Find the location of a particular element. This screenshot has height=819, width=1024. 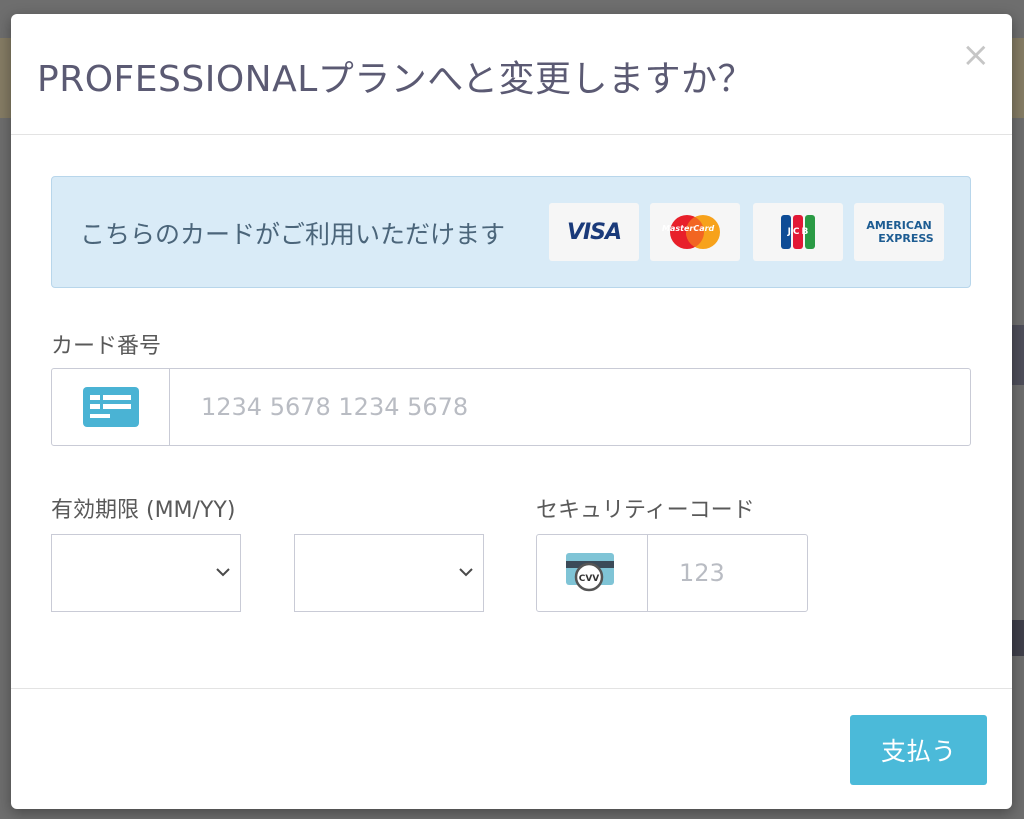

security-code-input is located at coordinates (727, 573).